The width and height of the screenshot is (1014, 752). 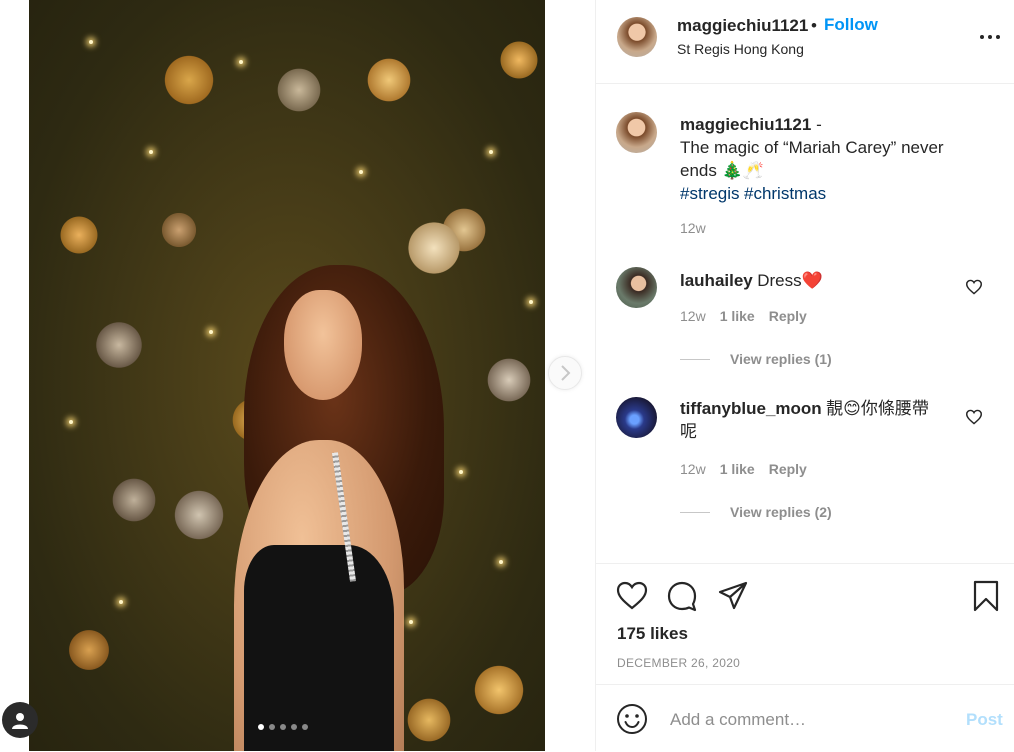 What do you see at coordinates (779, 280) in the screenshot?
I see `comment-text: Dress` at bounding box center [779, 280].